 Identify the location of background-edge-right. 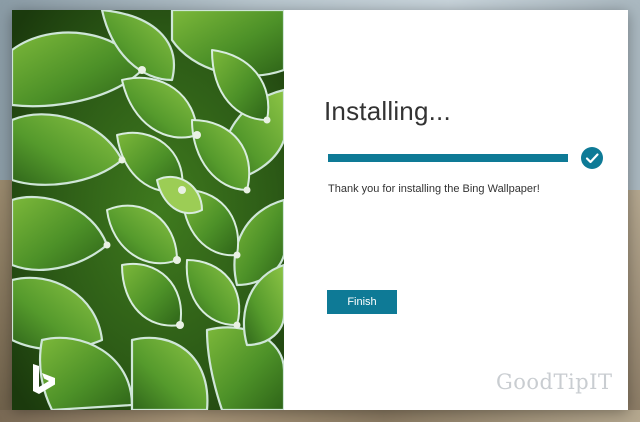
(634, 306).